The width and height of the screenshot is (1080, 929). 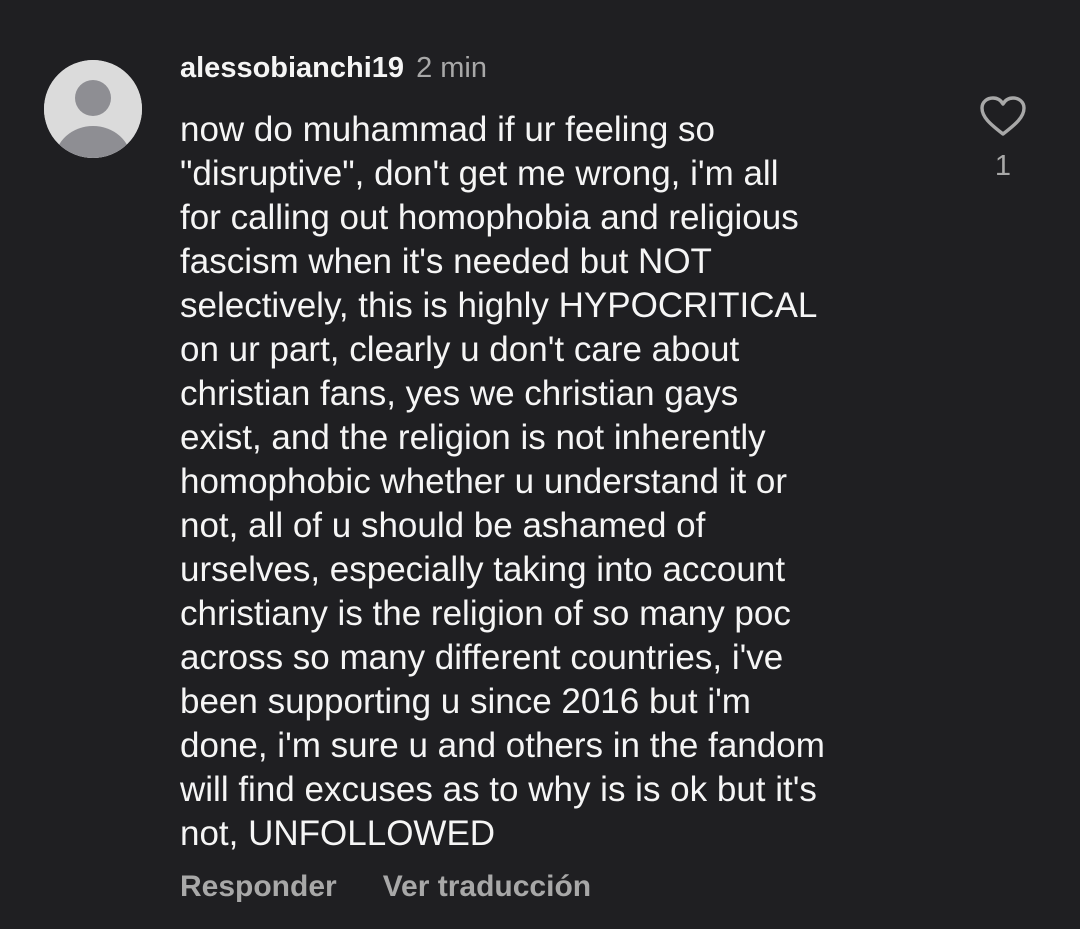 I want to click on like-count: 1, so click(x=1003, y=166).